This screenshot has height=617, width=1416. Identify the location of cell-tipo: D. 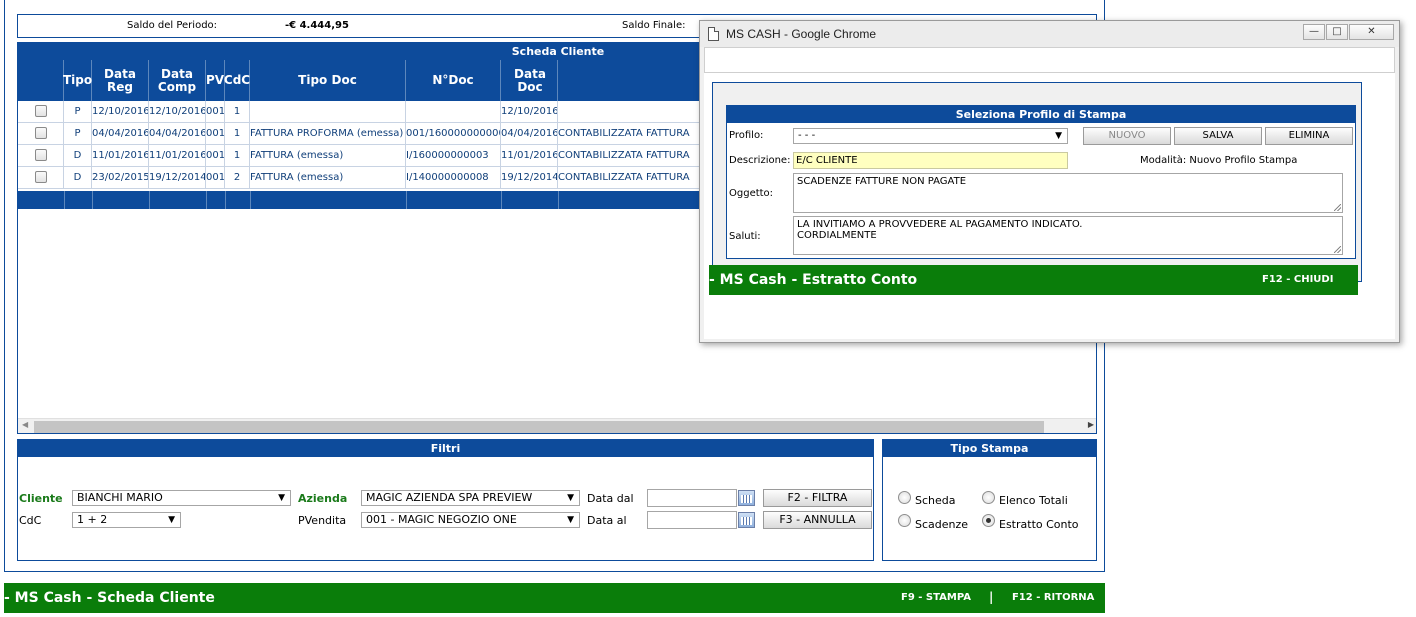
(78, 178).